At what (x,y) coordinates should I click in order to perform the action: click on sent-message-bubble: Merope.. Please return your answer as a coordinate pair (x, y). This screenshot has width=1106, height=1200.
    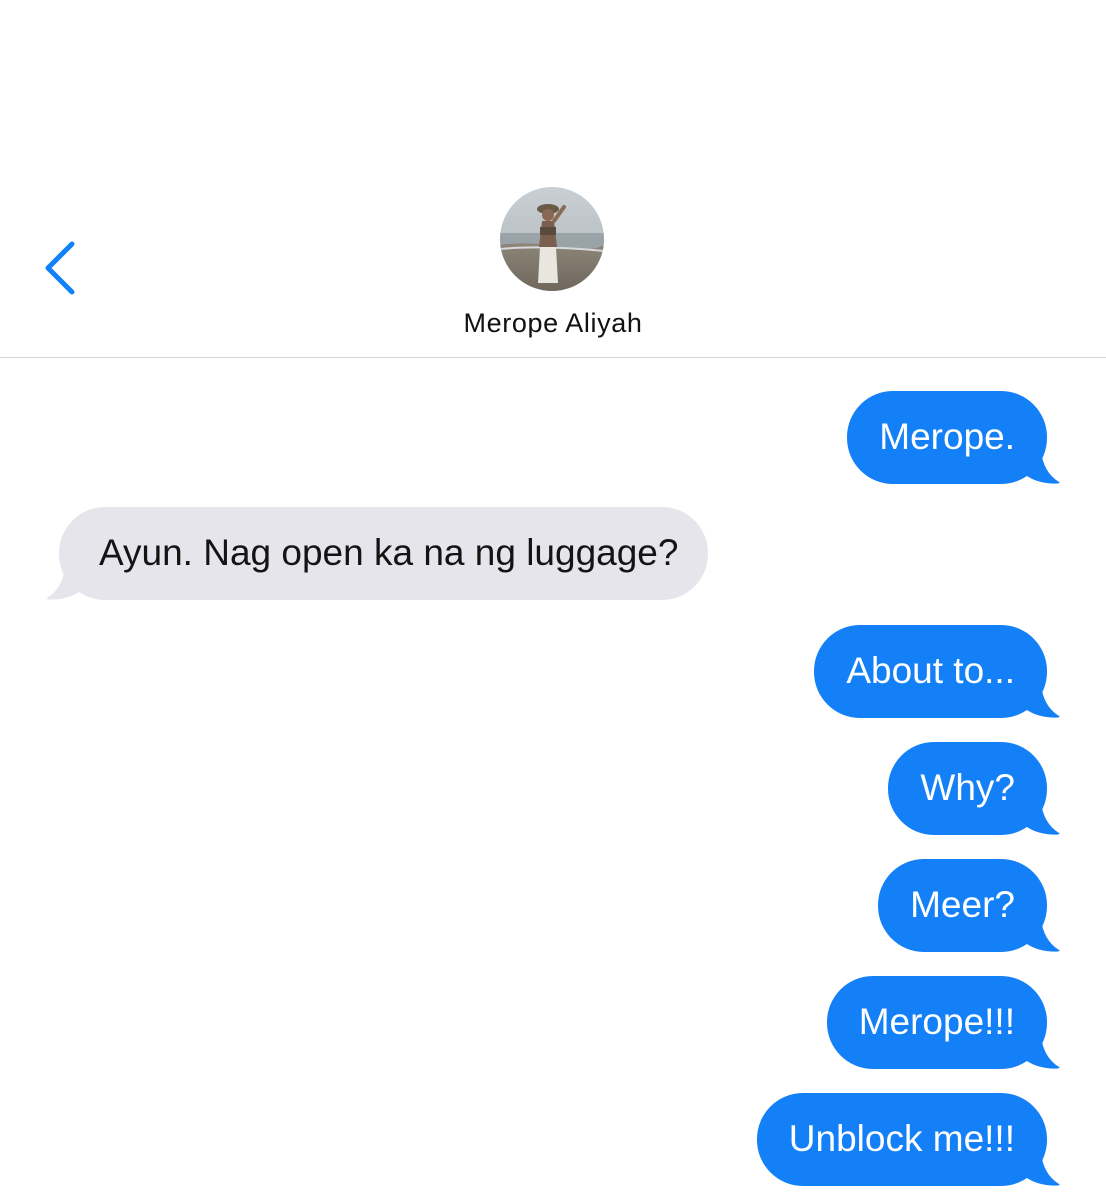
    Looking at the image, I should click on (953, 437).